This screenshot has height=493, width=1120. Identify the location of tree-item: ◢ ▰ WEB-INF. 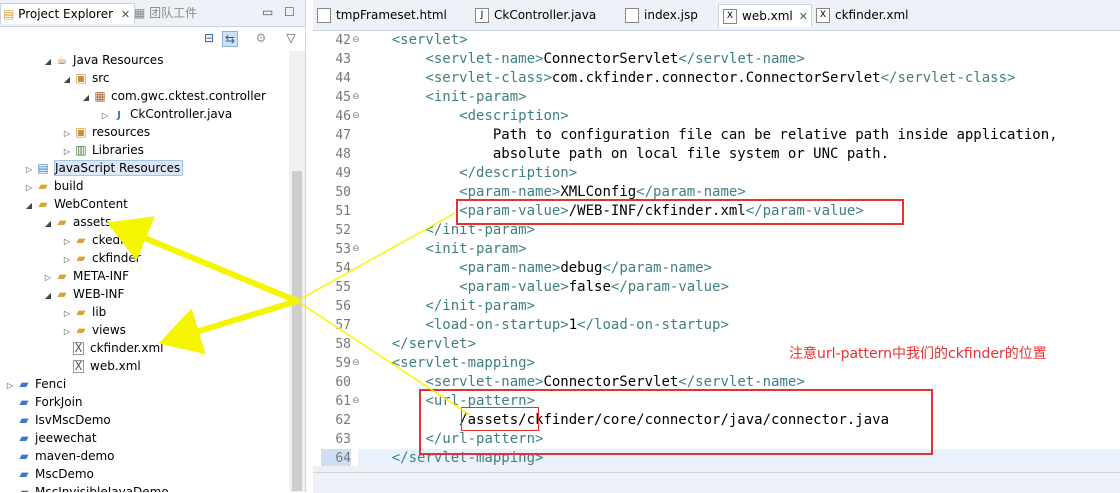
(83, 295).